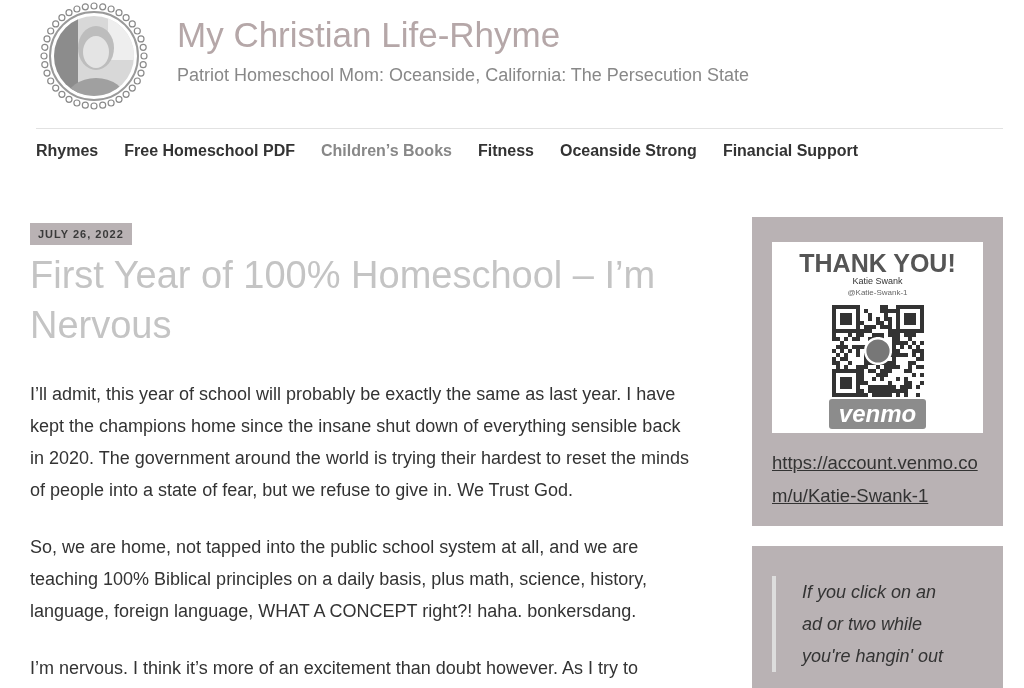 This screenshot has height=688, width=1024. What do you see at coordinates (505, 161) in the screenshot?
I see `nav-link: Fitness` at bounding box center [505, 161].